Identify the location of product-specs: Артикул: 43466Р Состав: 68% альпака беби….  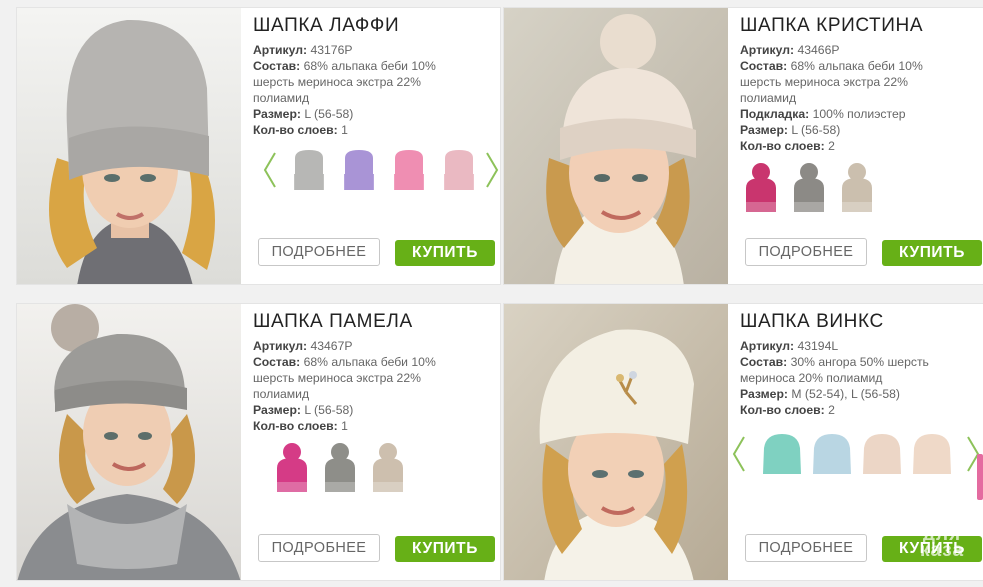
(860, 98).